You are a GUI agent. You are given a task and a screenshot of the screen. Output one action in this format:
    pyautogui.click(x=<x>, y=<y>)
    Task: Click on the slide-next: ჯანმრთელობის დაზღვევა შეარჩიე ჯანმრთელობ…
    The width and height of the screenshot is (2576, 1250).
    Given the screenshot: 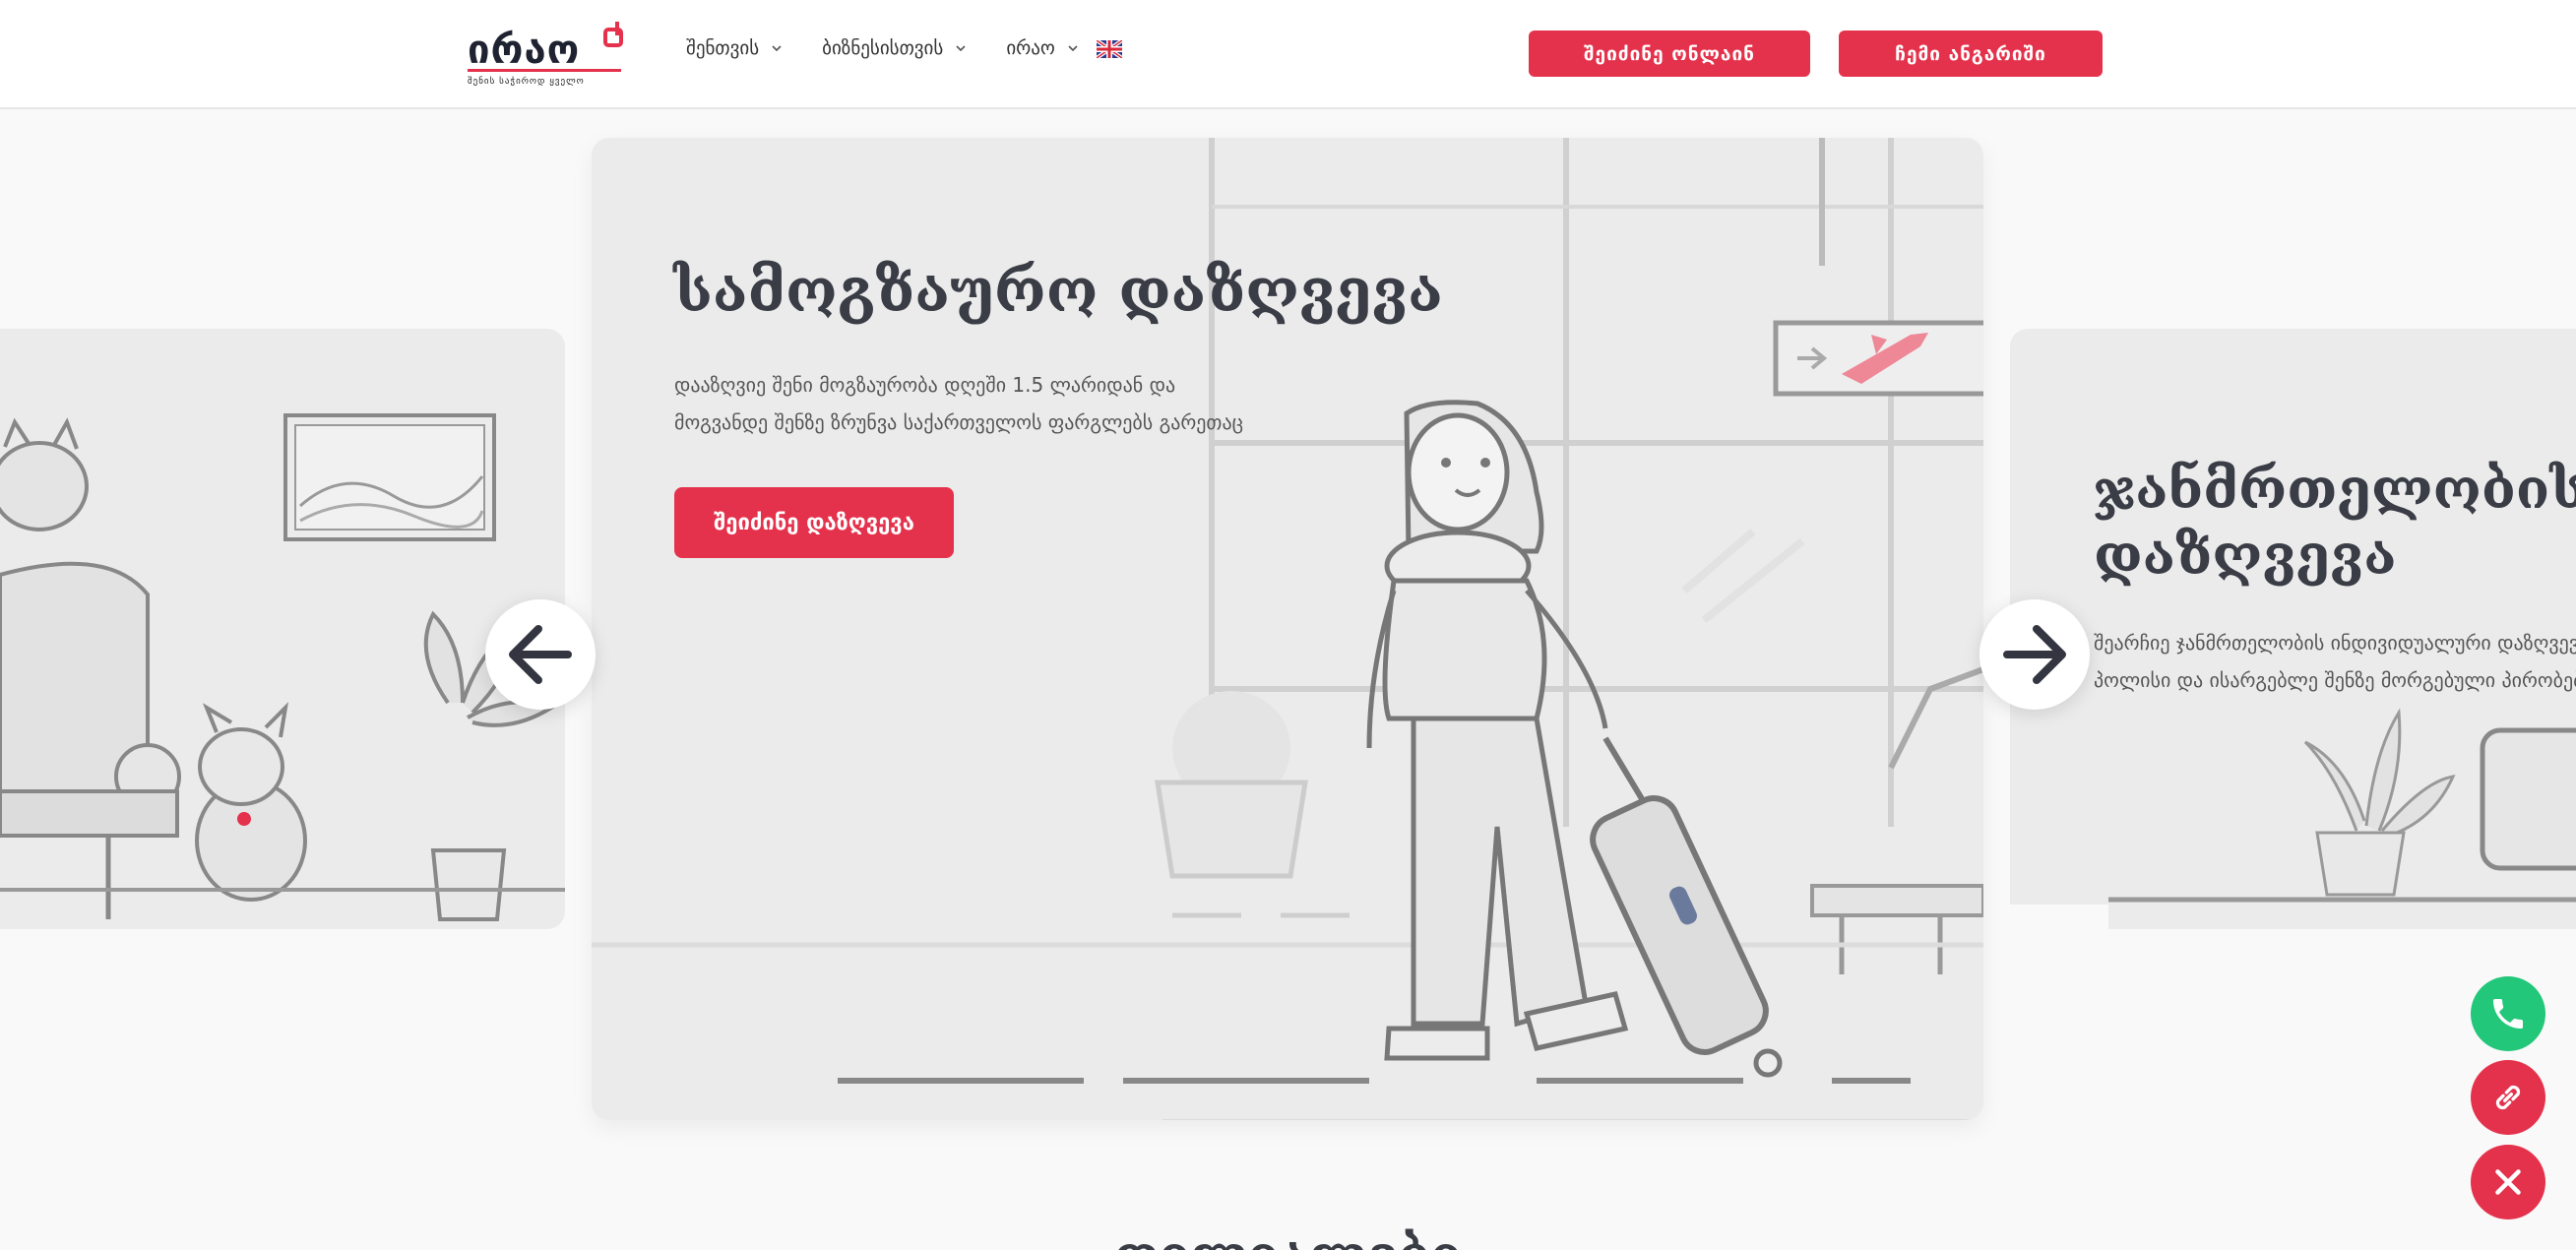 What is the action you would take?
    pyautogui.click(x=2293, y=629)
    